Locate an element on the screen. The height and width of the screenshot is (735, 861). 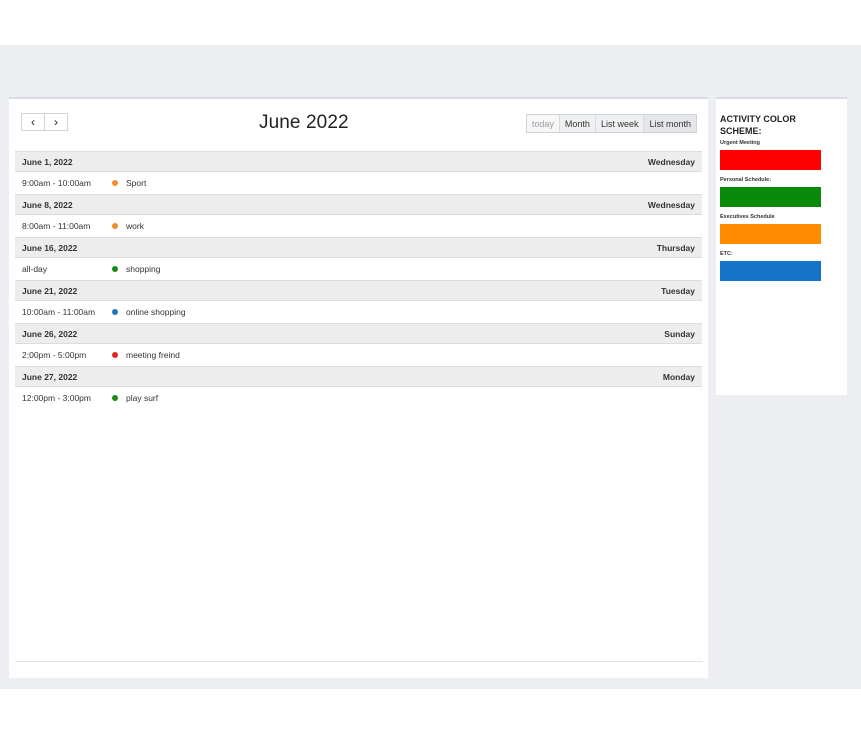
day-header: June 27, 2022 Monday is located at coordinates (358, 376).